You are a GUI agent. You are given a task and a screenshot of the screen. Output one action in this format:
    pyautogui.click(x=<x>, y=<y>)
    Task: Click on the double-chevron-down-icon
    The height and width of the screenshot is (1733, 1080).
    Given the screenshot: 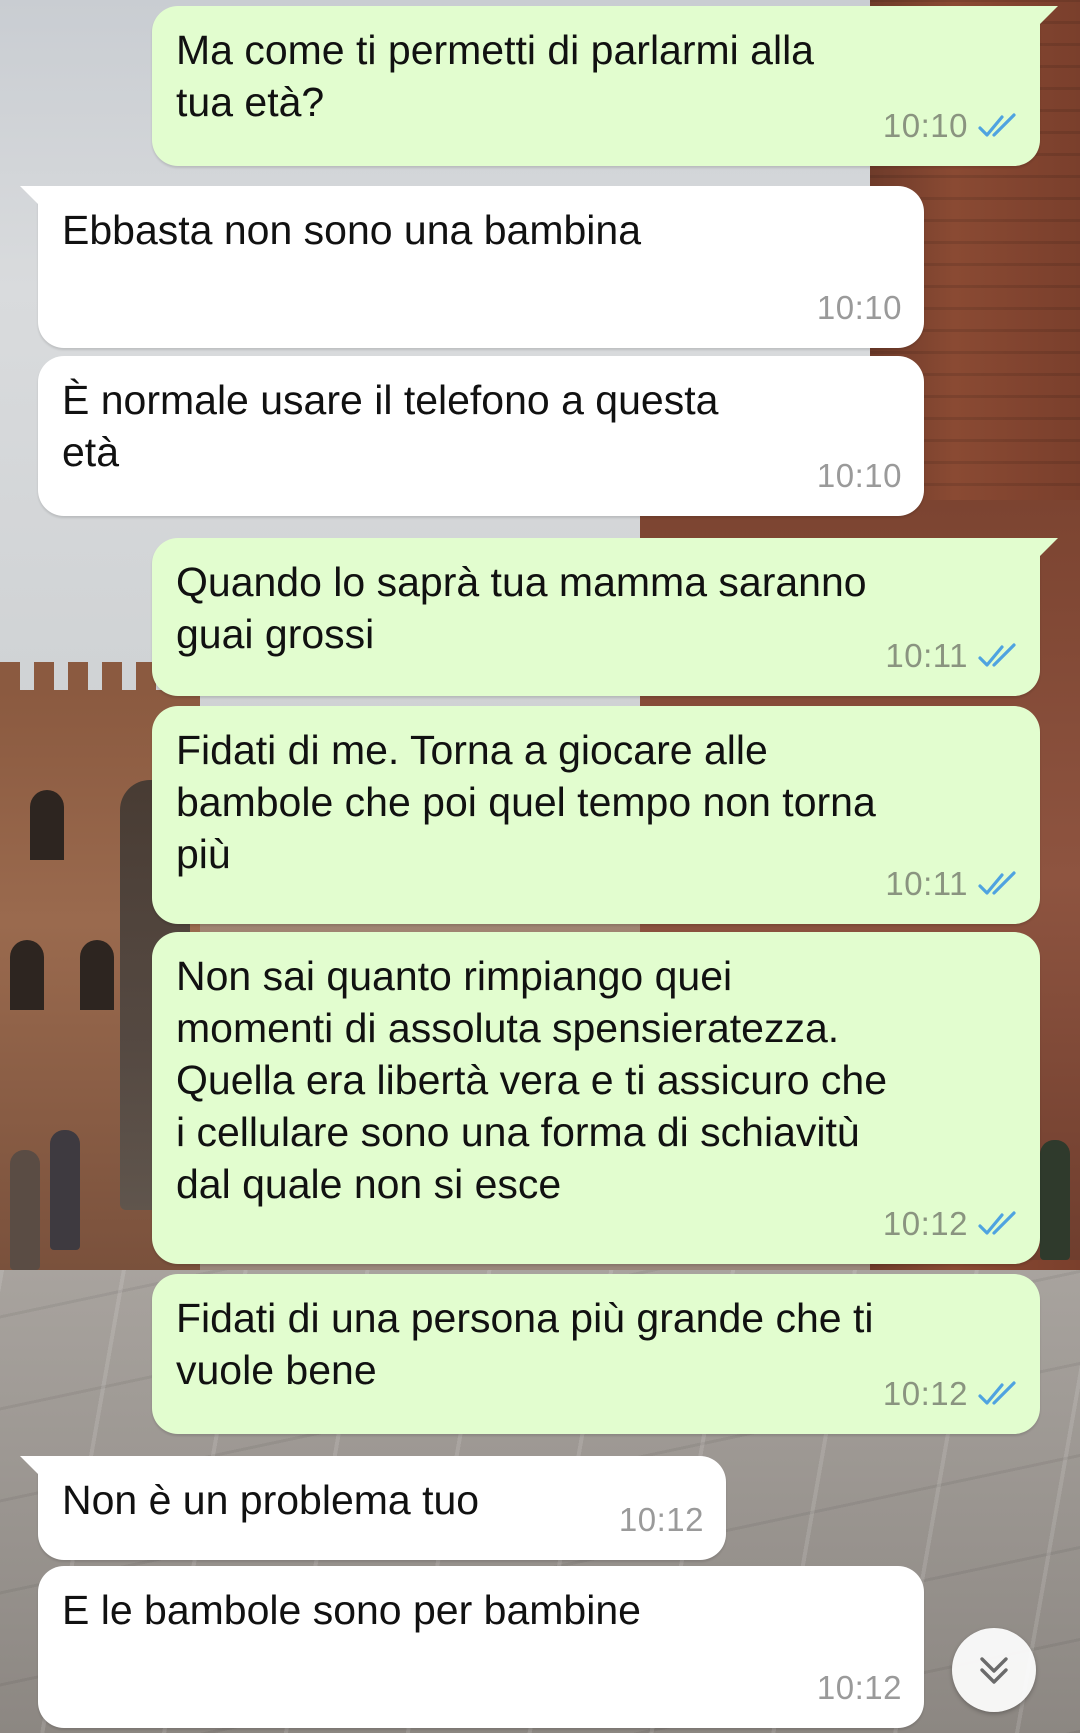 What is the action you would take?
    pyautogui.click(x=994, y=1670)
    